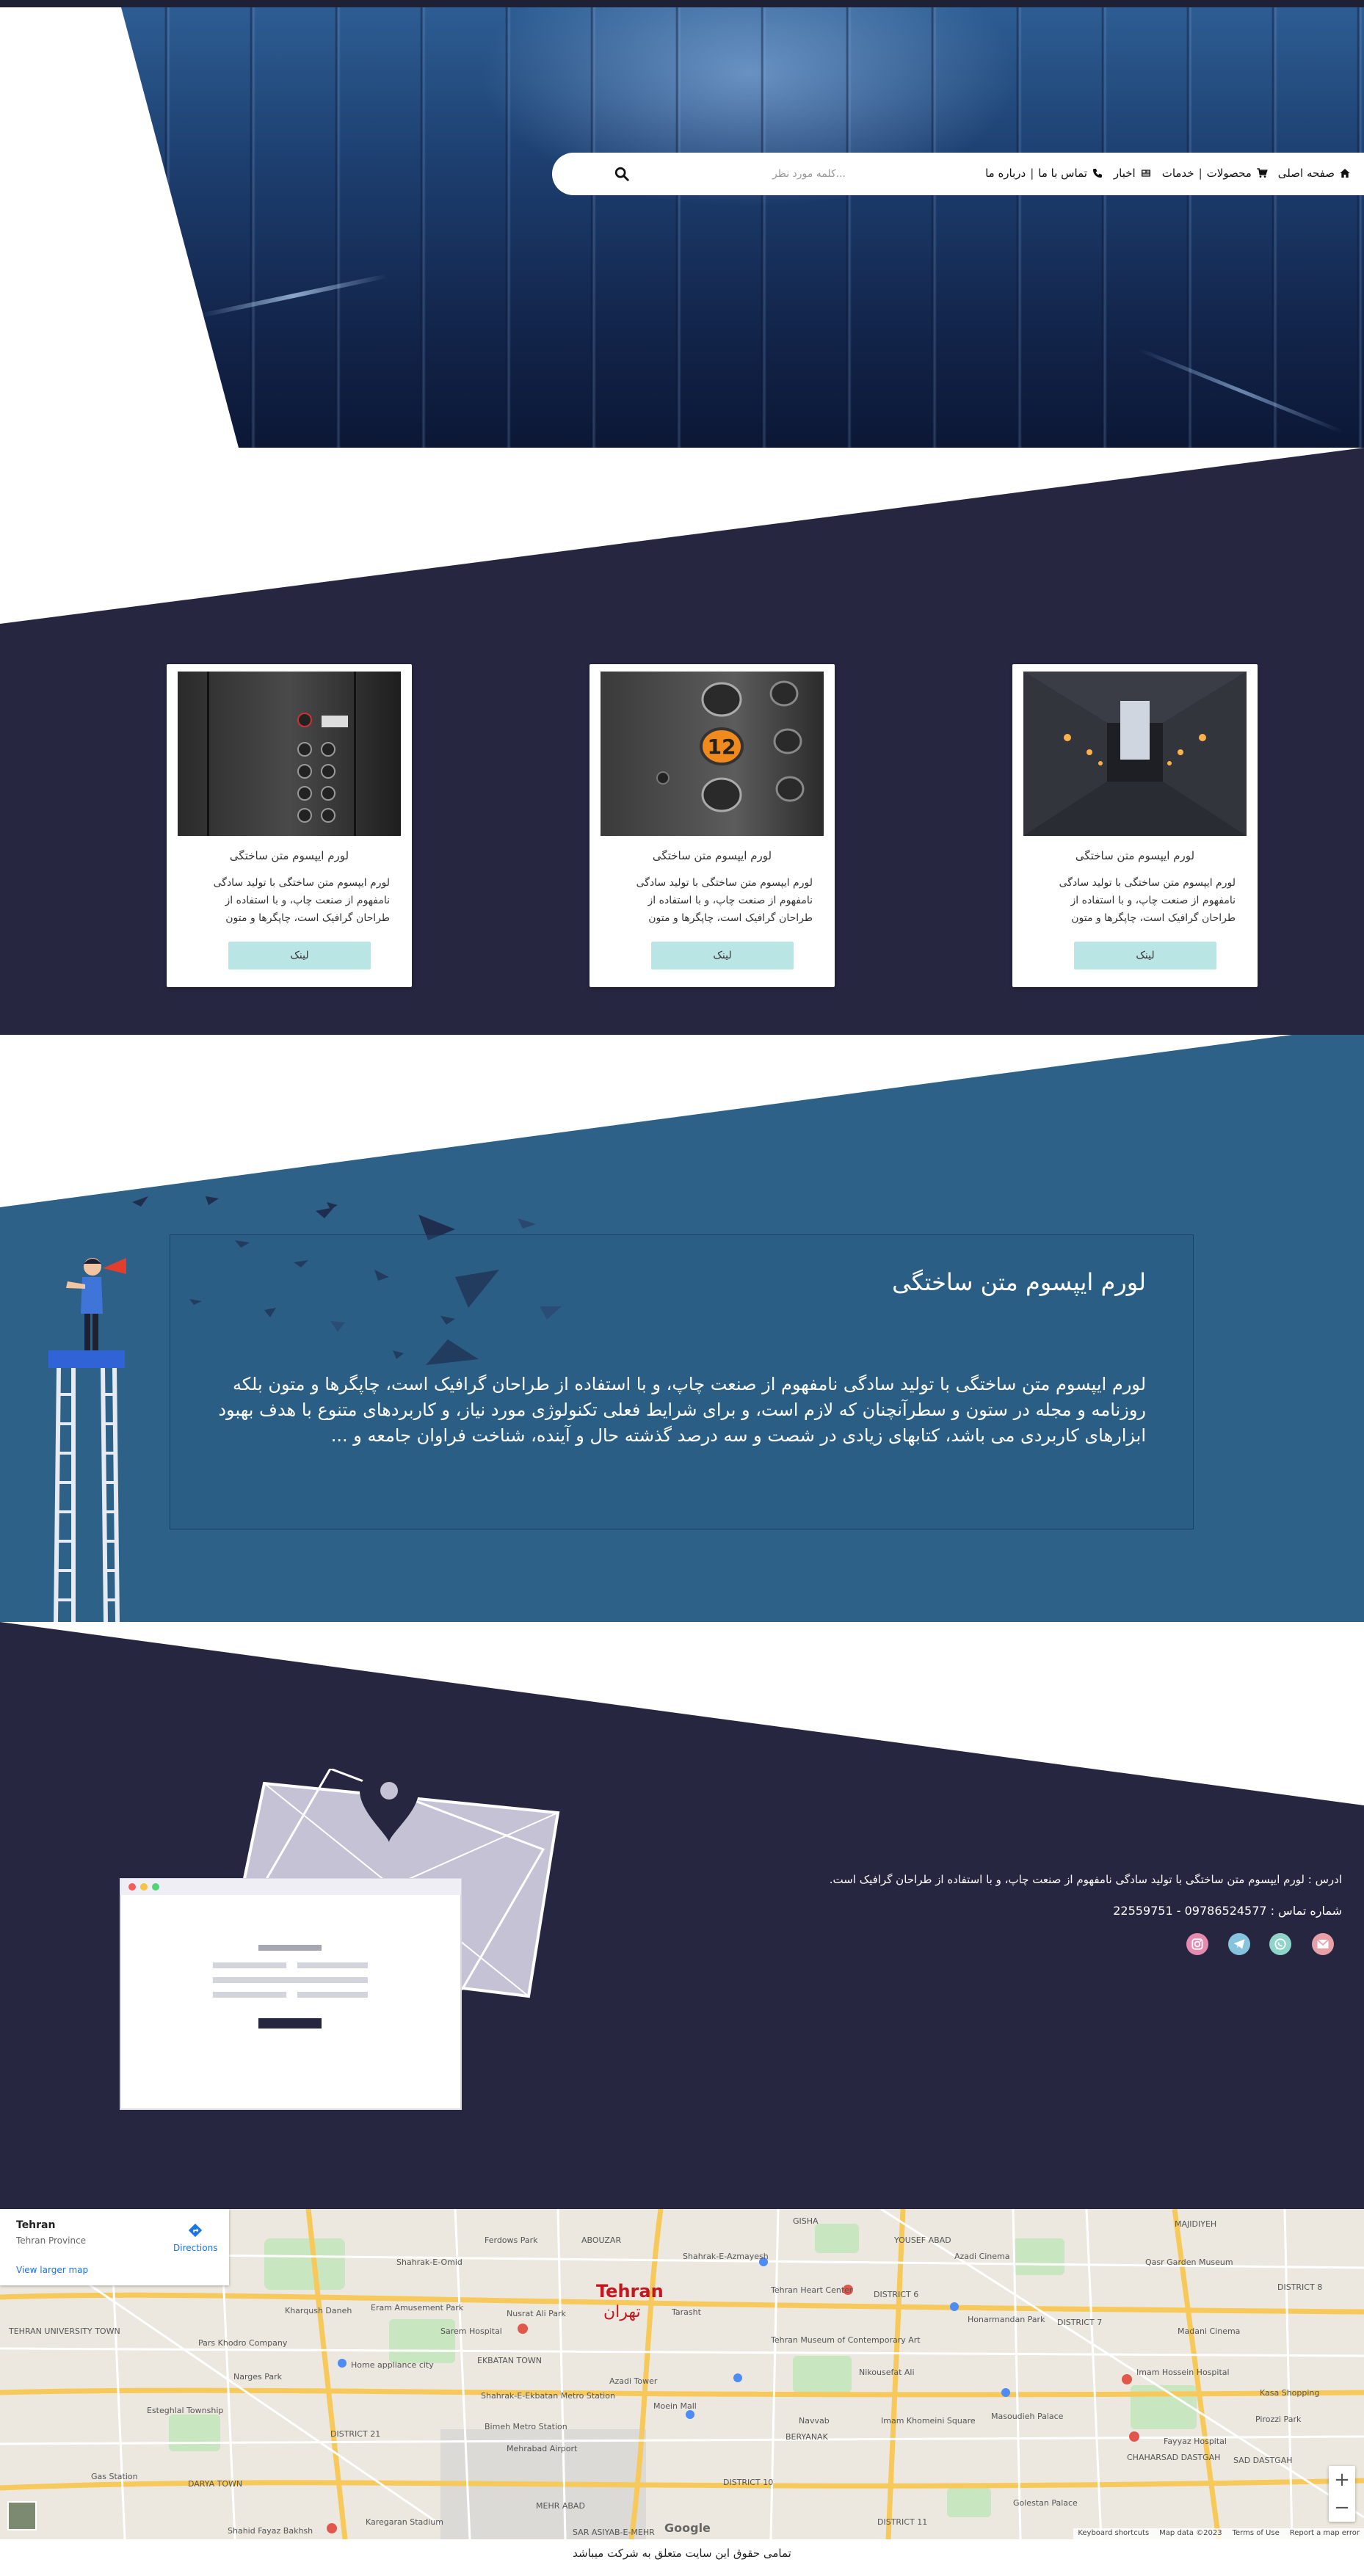 The height and width of the screenshot is (2576, 1364). Describe the element at coordinates (682, 2557) in the screenshot. I see `footer: تمامی حقوق این سایت متعلق به شرکت میباشد` at that location.